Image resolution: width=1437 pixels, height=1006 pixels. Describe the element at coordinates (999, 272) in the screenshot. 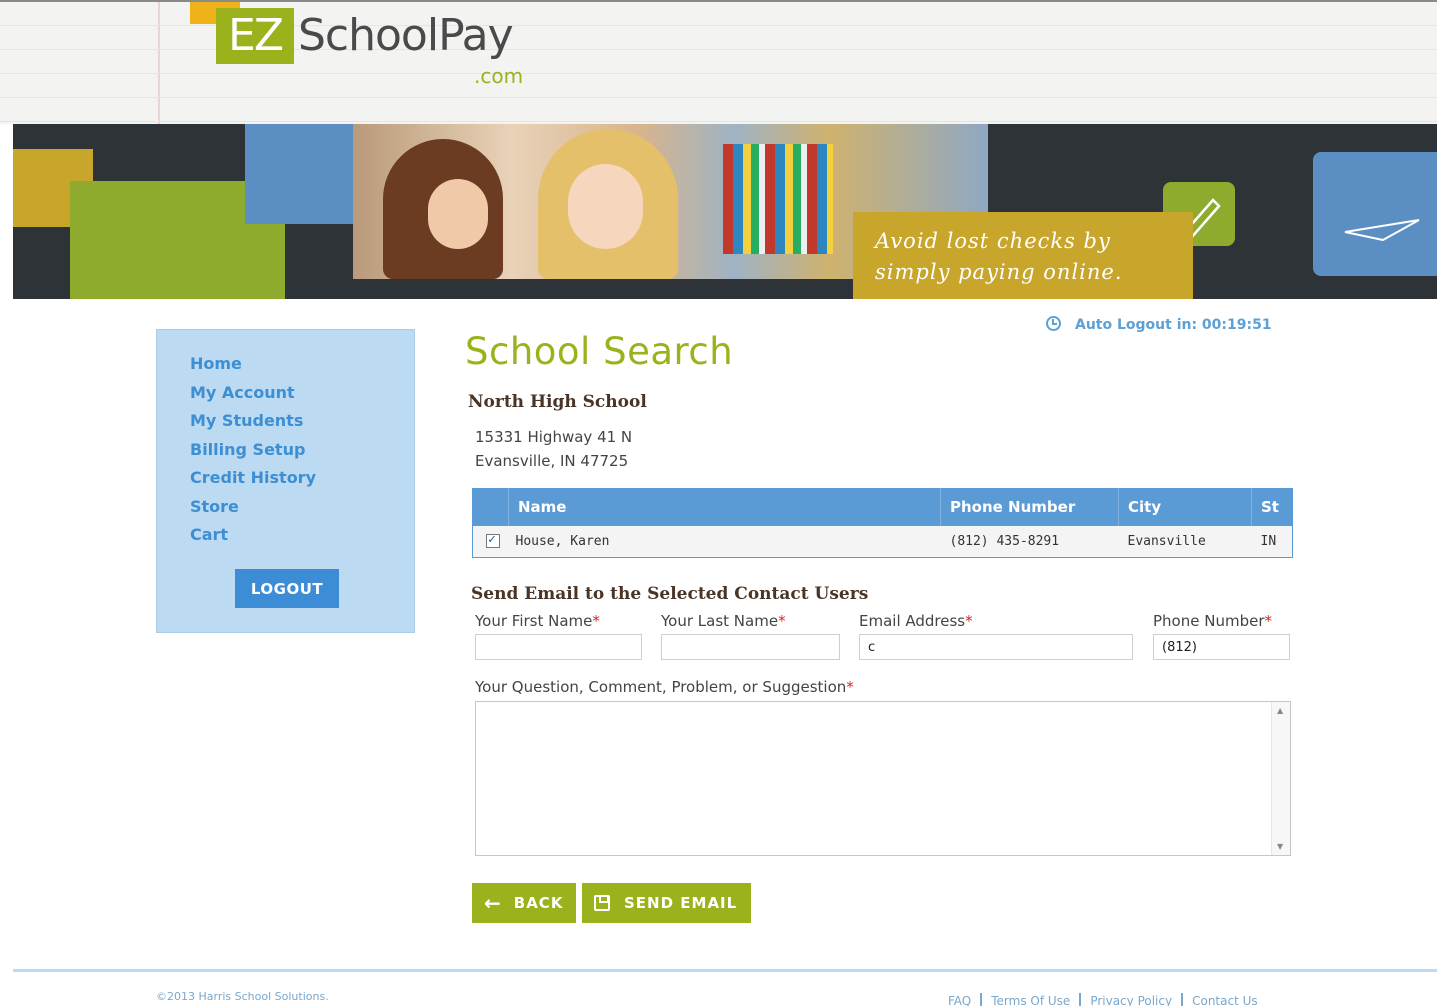

I see `tagline-line-2: simply paying online.` at that location.